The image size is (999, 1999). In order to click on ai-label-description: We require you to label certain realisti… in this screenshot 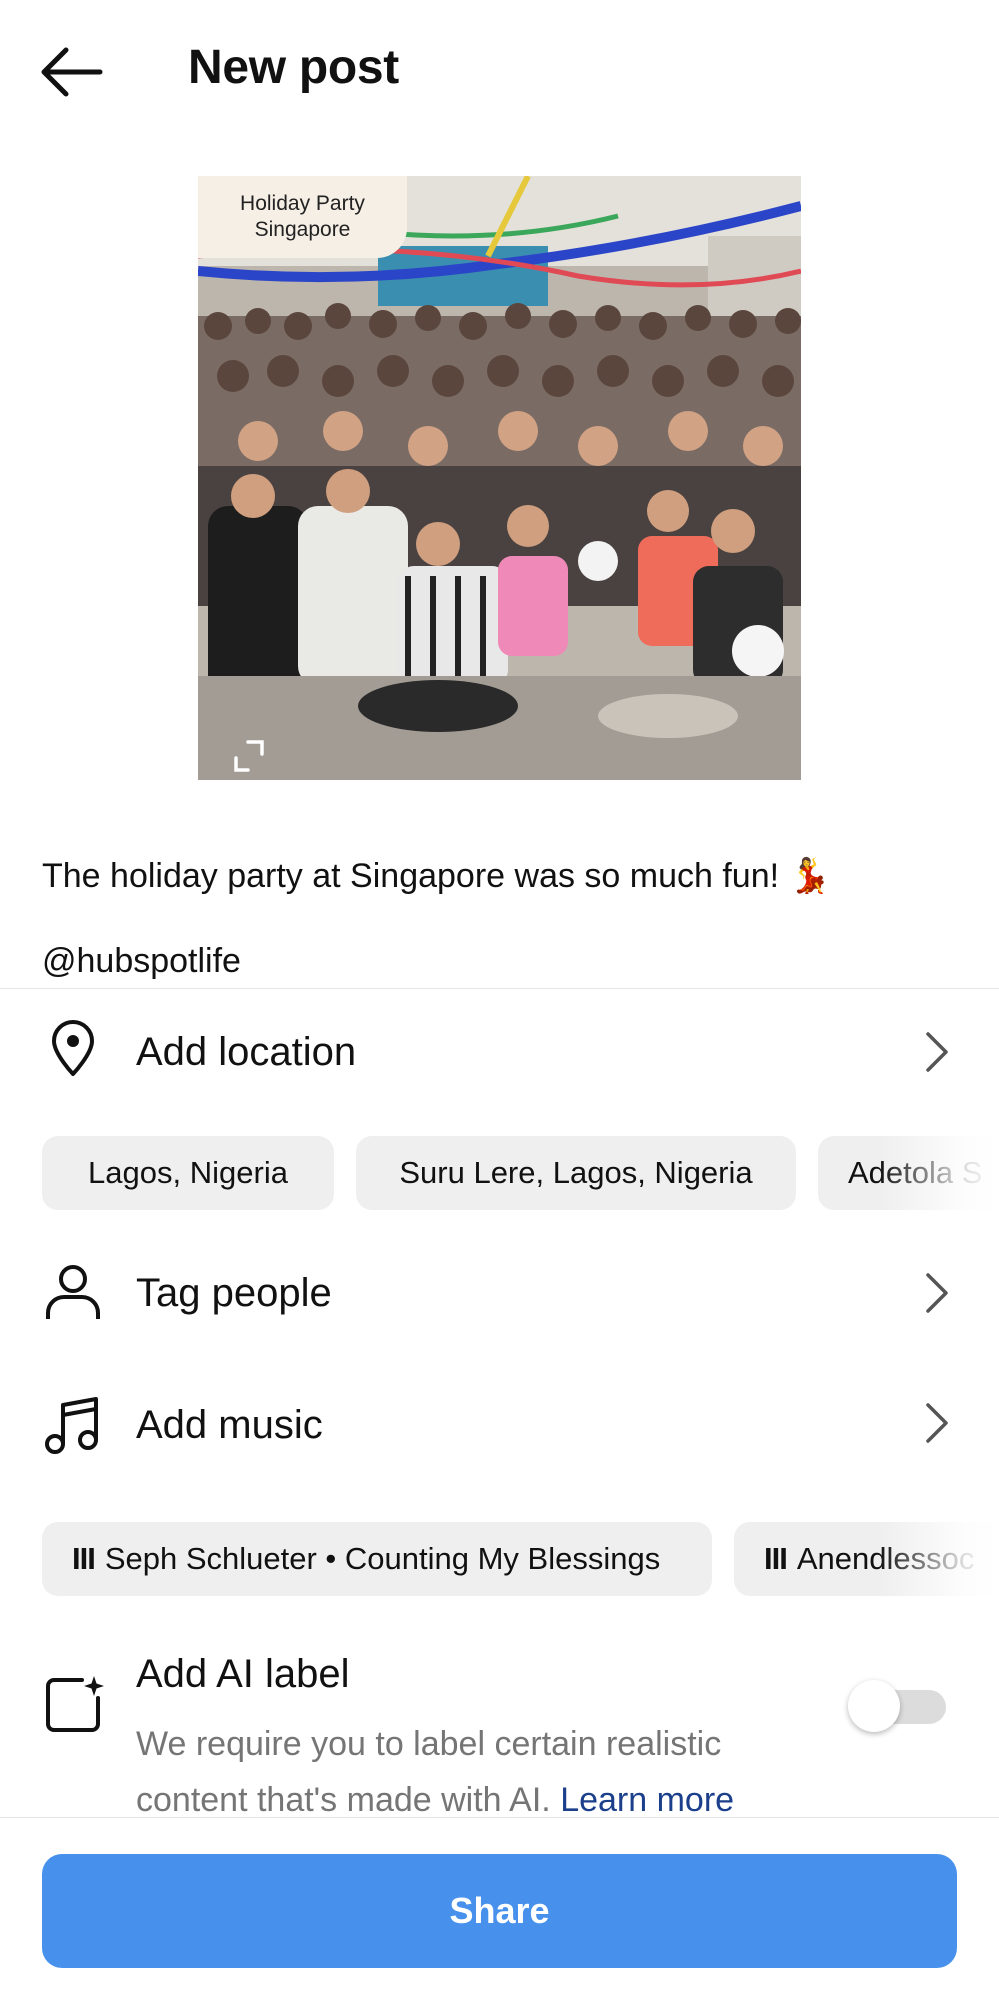, I will do `click(486, 1772)`.